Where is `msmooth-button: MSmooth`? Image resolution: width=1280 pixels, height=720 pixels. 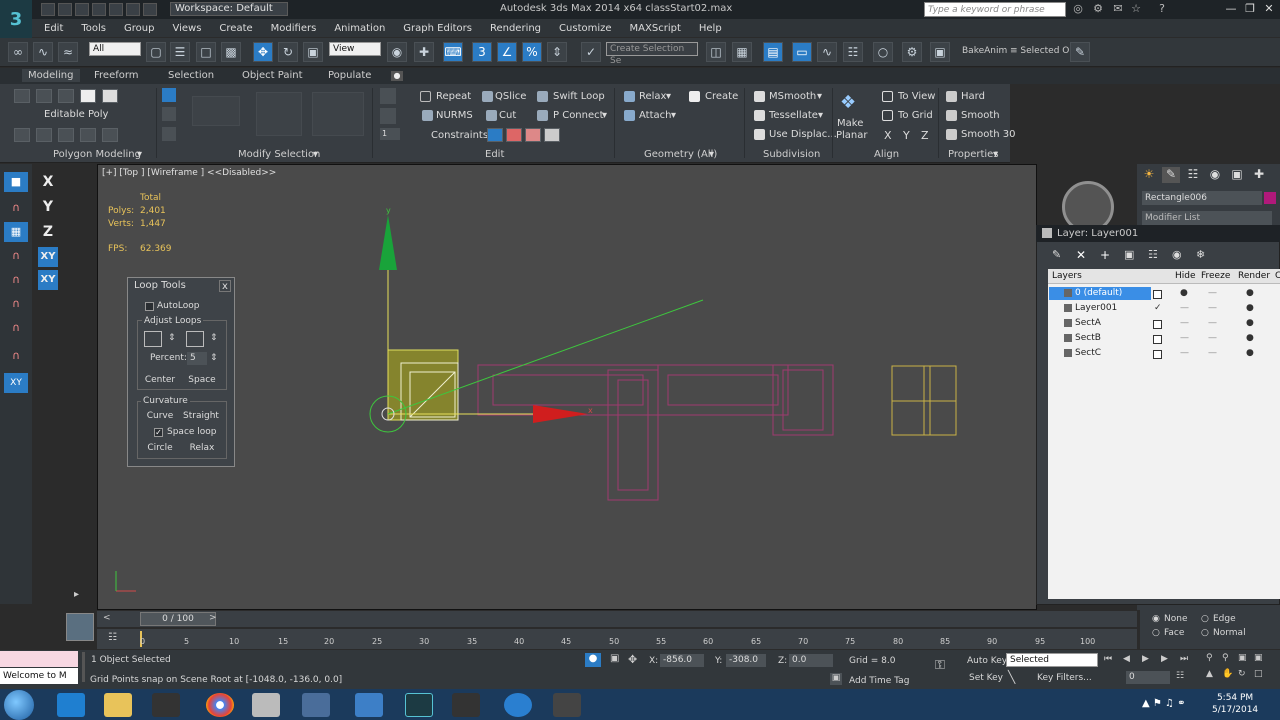
msmooth-button: MSmooth is located at coordinates (792, 96).